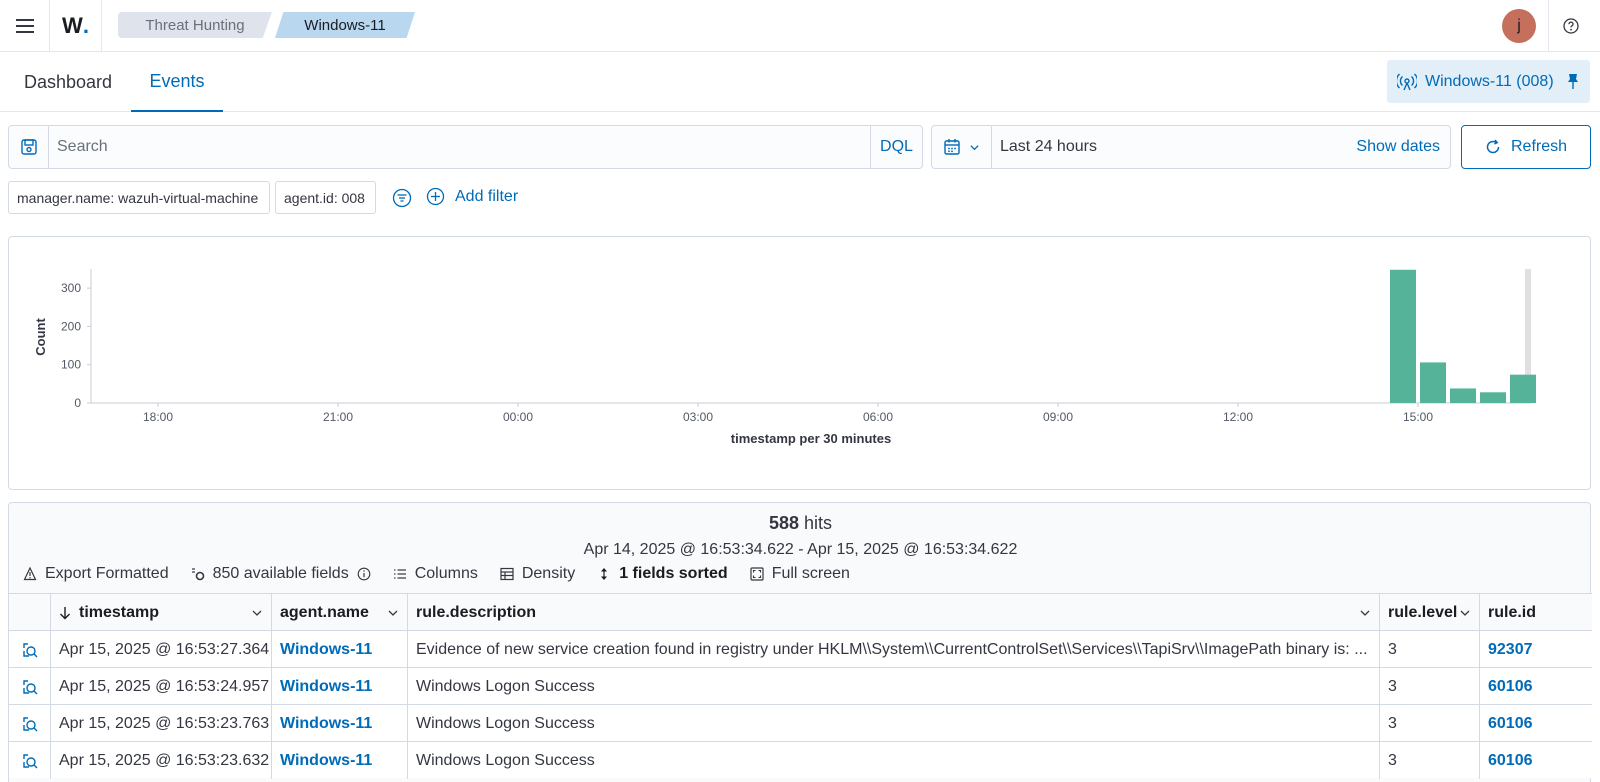 The image size is (1600, 782). I want to click on sort-icon, so click(604, 574).